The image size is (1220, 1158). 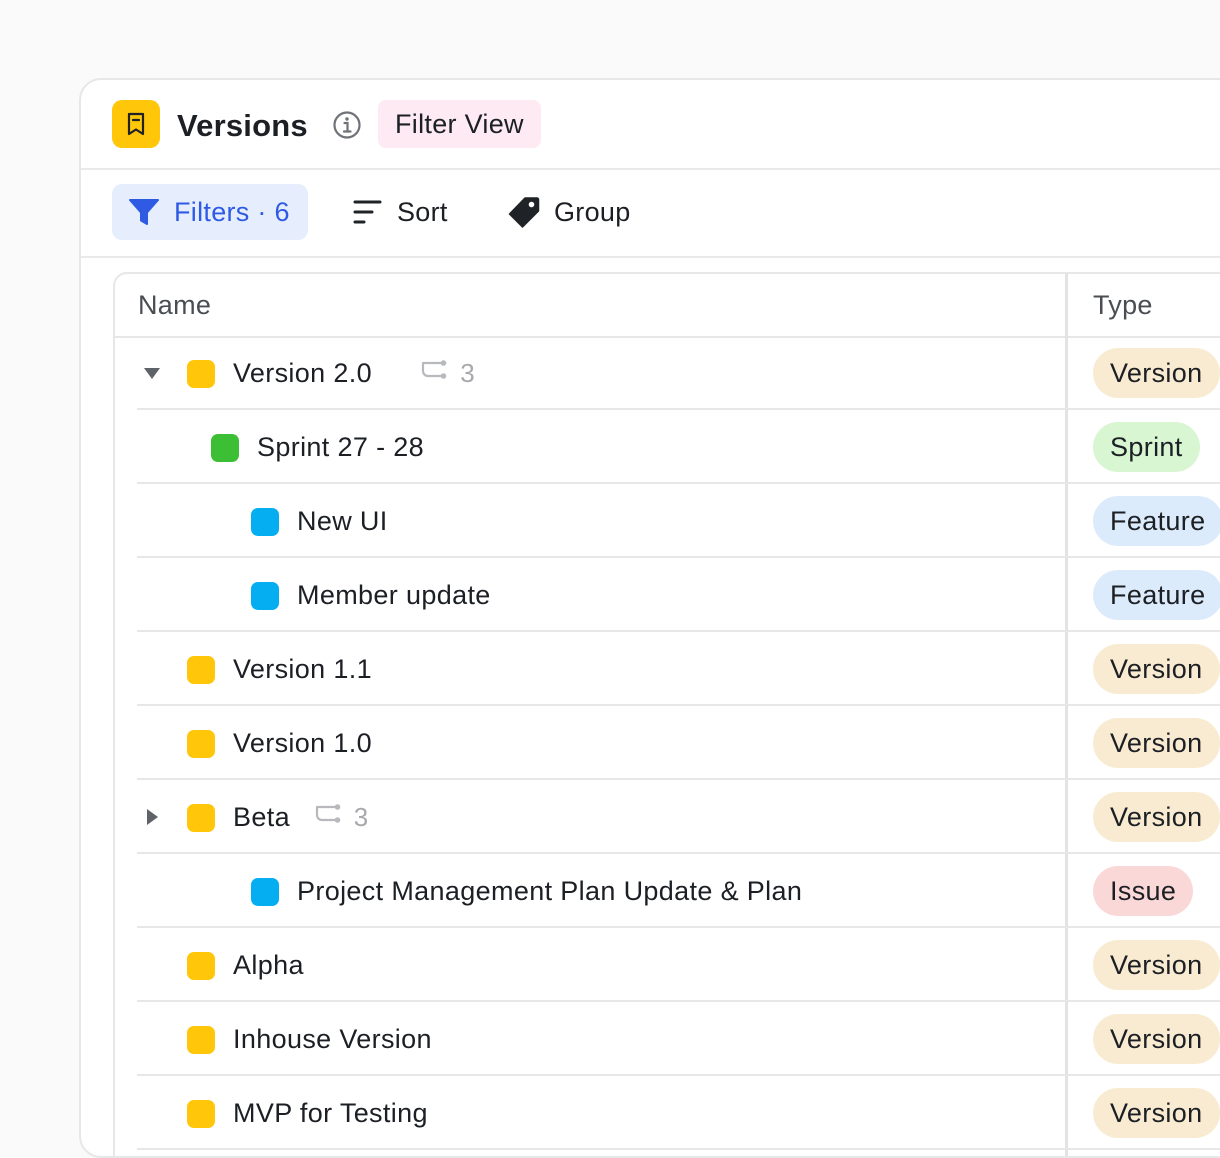 What do you see at coordinates (332, 1039) in the screenshot?
I see `row-name: Inhouse Version` at bounding box center [332, 1039].